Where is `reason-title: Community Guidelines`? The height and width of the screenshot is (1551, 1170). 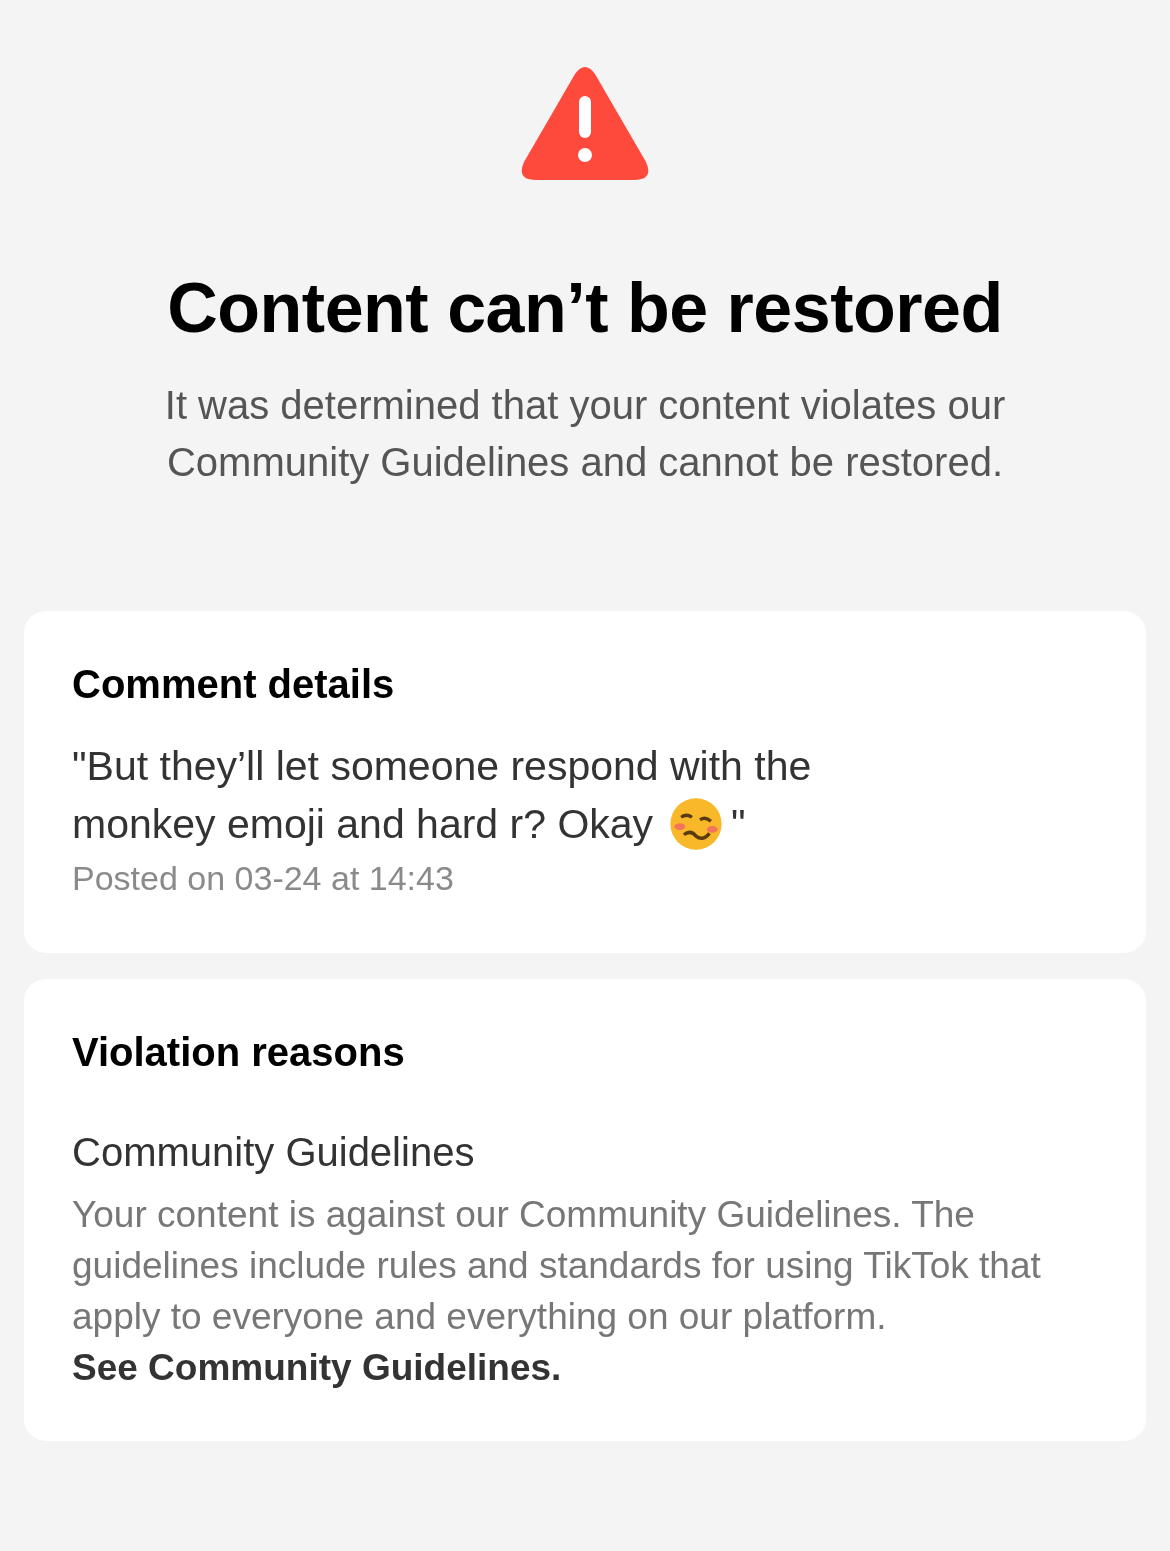 reason-title: Community Guidelines is located at coordinates (274, 1152).